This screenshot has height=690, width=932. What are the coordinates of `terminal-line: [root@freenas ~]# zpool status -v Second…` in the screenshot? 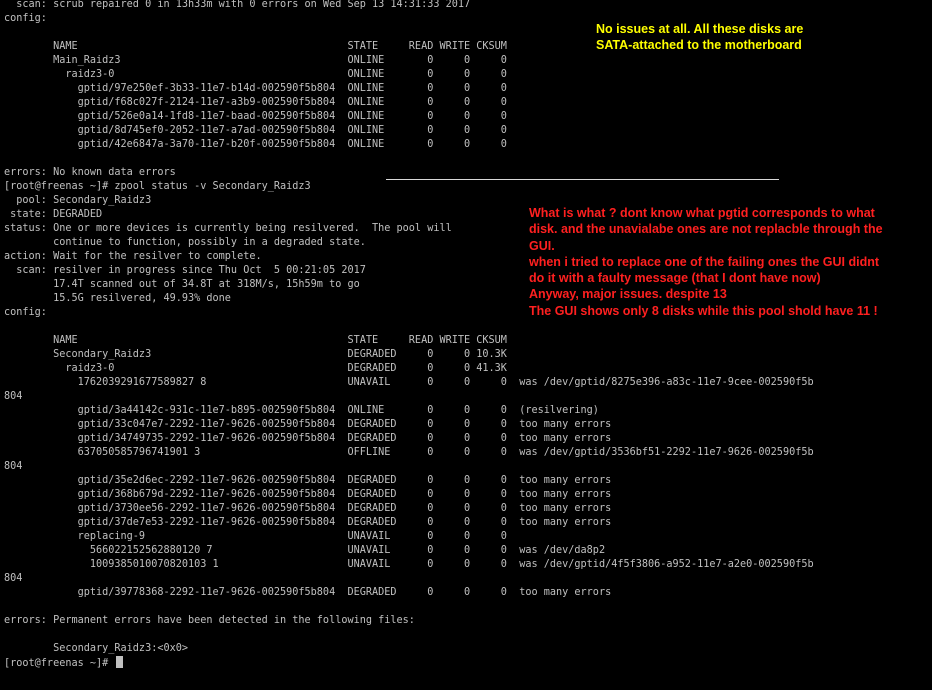 It's located at (157, 186).